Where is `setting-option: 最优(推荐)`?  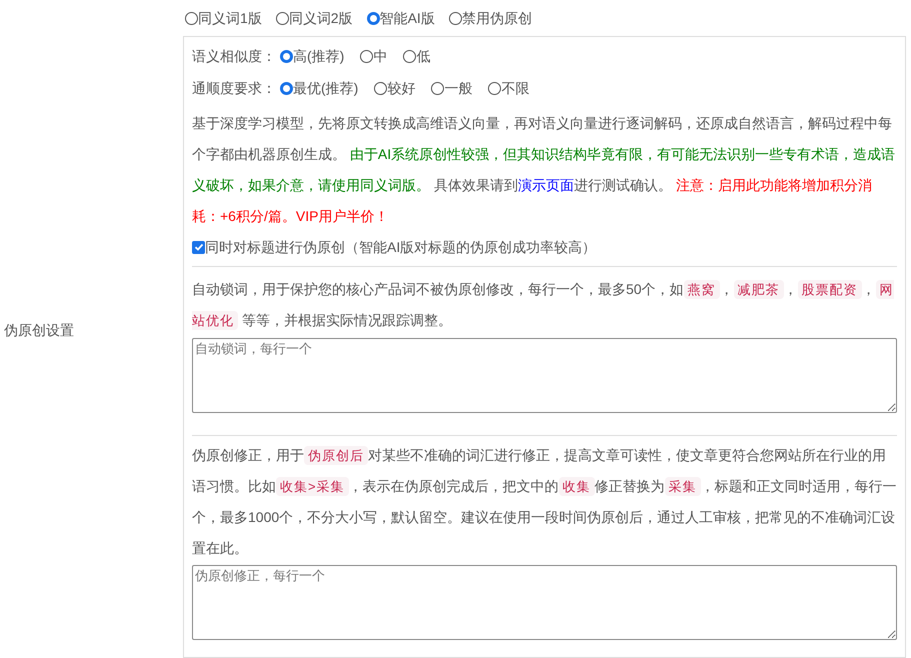 setting-option: 最优(推荐) is located at coordinates (325, 88).